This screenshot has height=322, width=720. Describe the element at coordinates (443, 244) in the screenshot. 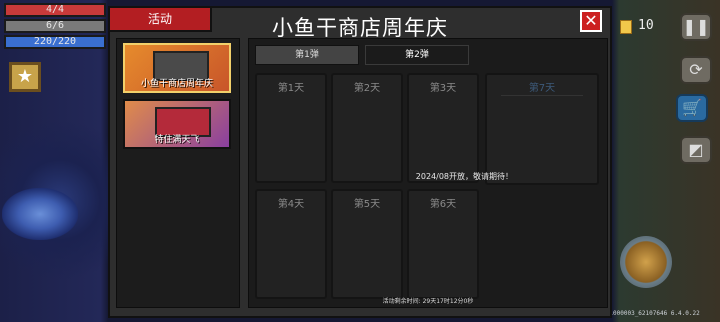

I see `day-card: 第6天` at that location.